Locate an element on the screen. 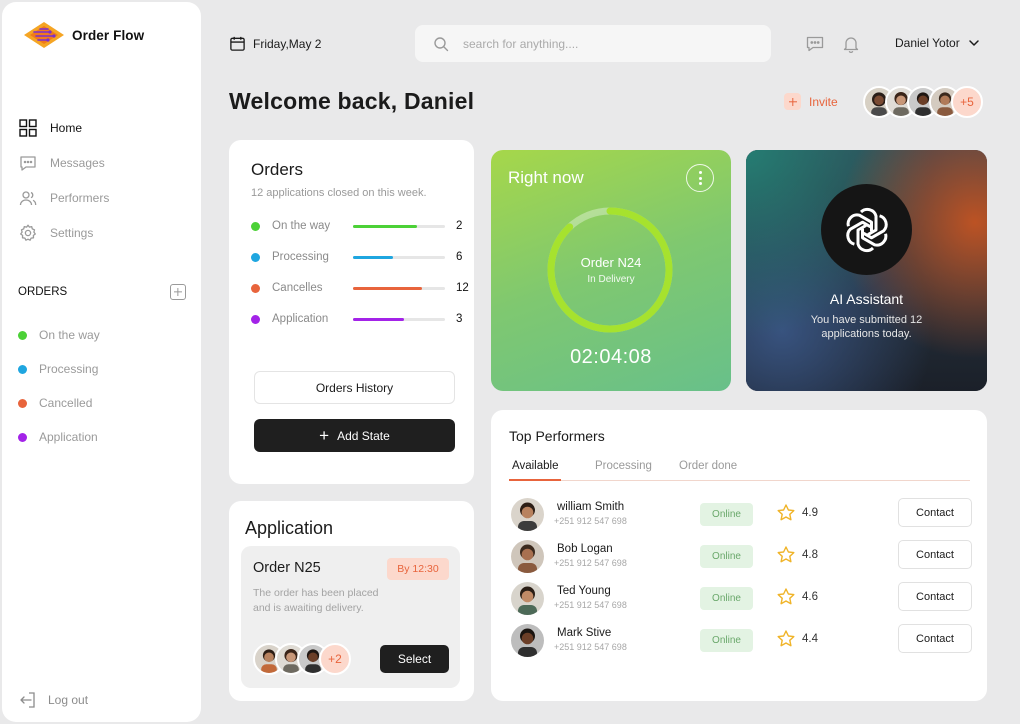 This screenshot has height=724, width=1020. order-stat-row: Cancelles 12 is located at coordinates (361, 288).